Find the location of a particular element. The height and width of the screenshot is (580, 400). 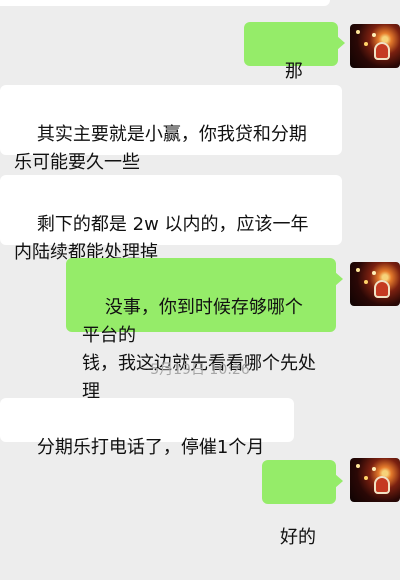

message-bubble-incoming: 其实主要就是小赢，你我贷和分期 乐可能要久一些 is located at coordinates (171, 129).